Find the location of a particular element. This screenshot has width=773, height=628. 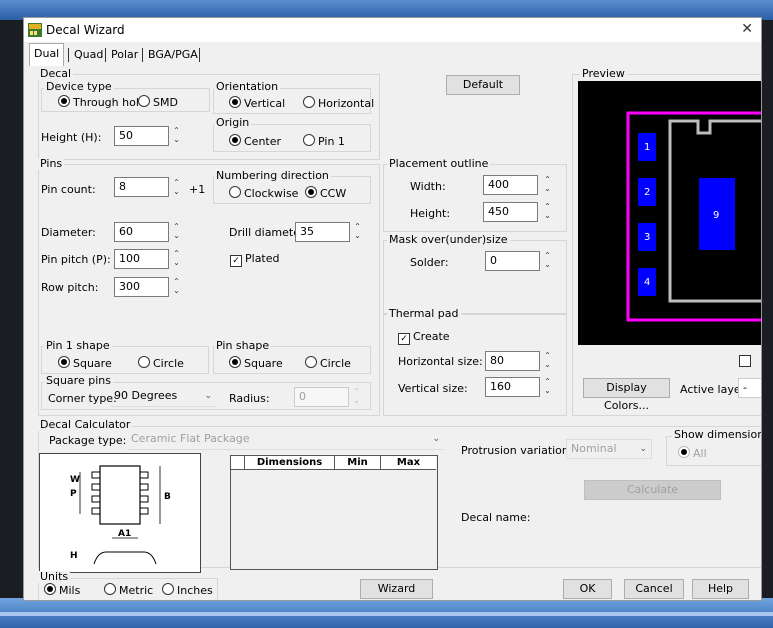

height-label: Height (H): is located at coordinates (71, 137).